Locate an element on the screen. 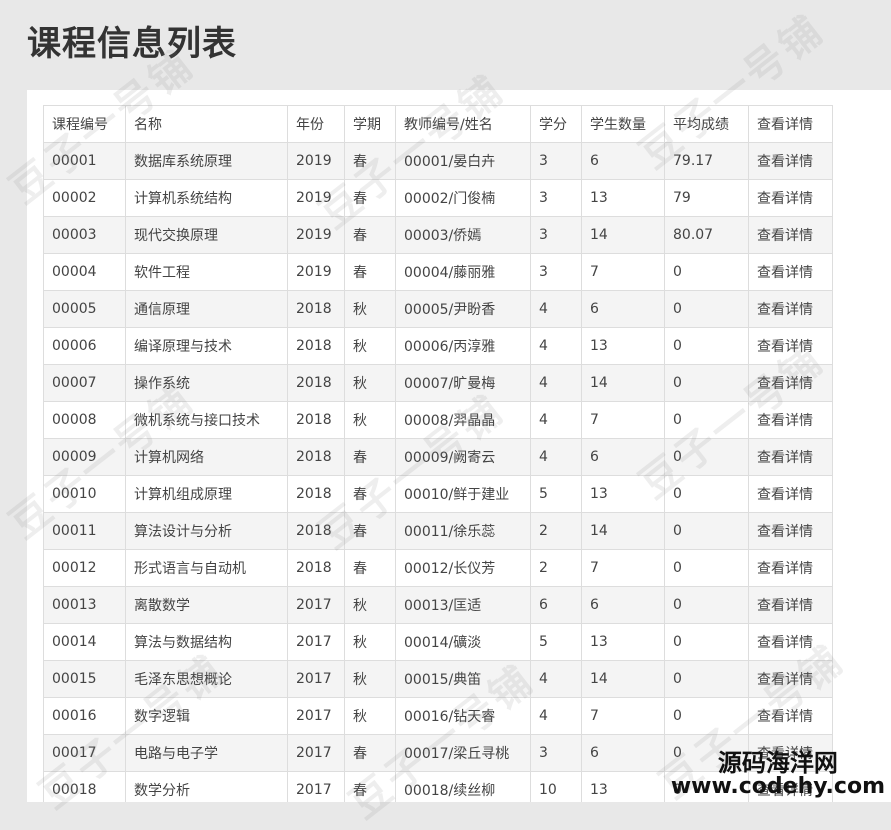  site-brand-watermark: 源码海洋网 www.codehy.com is located at coordinates (778, 774).